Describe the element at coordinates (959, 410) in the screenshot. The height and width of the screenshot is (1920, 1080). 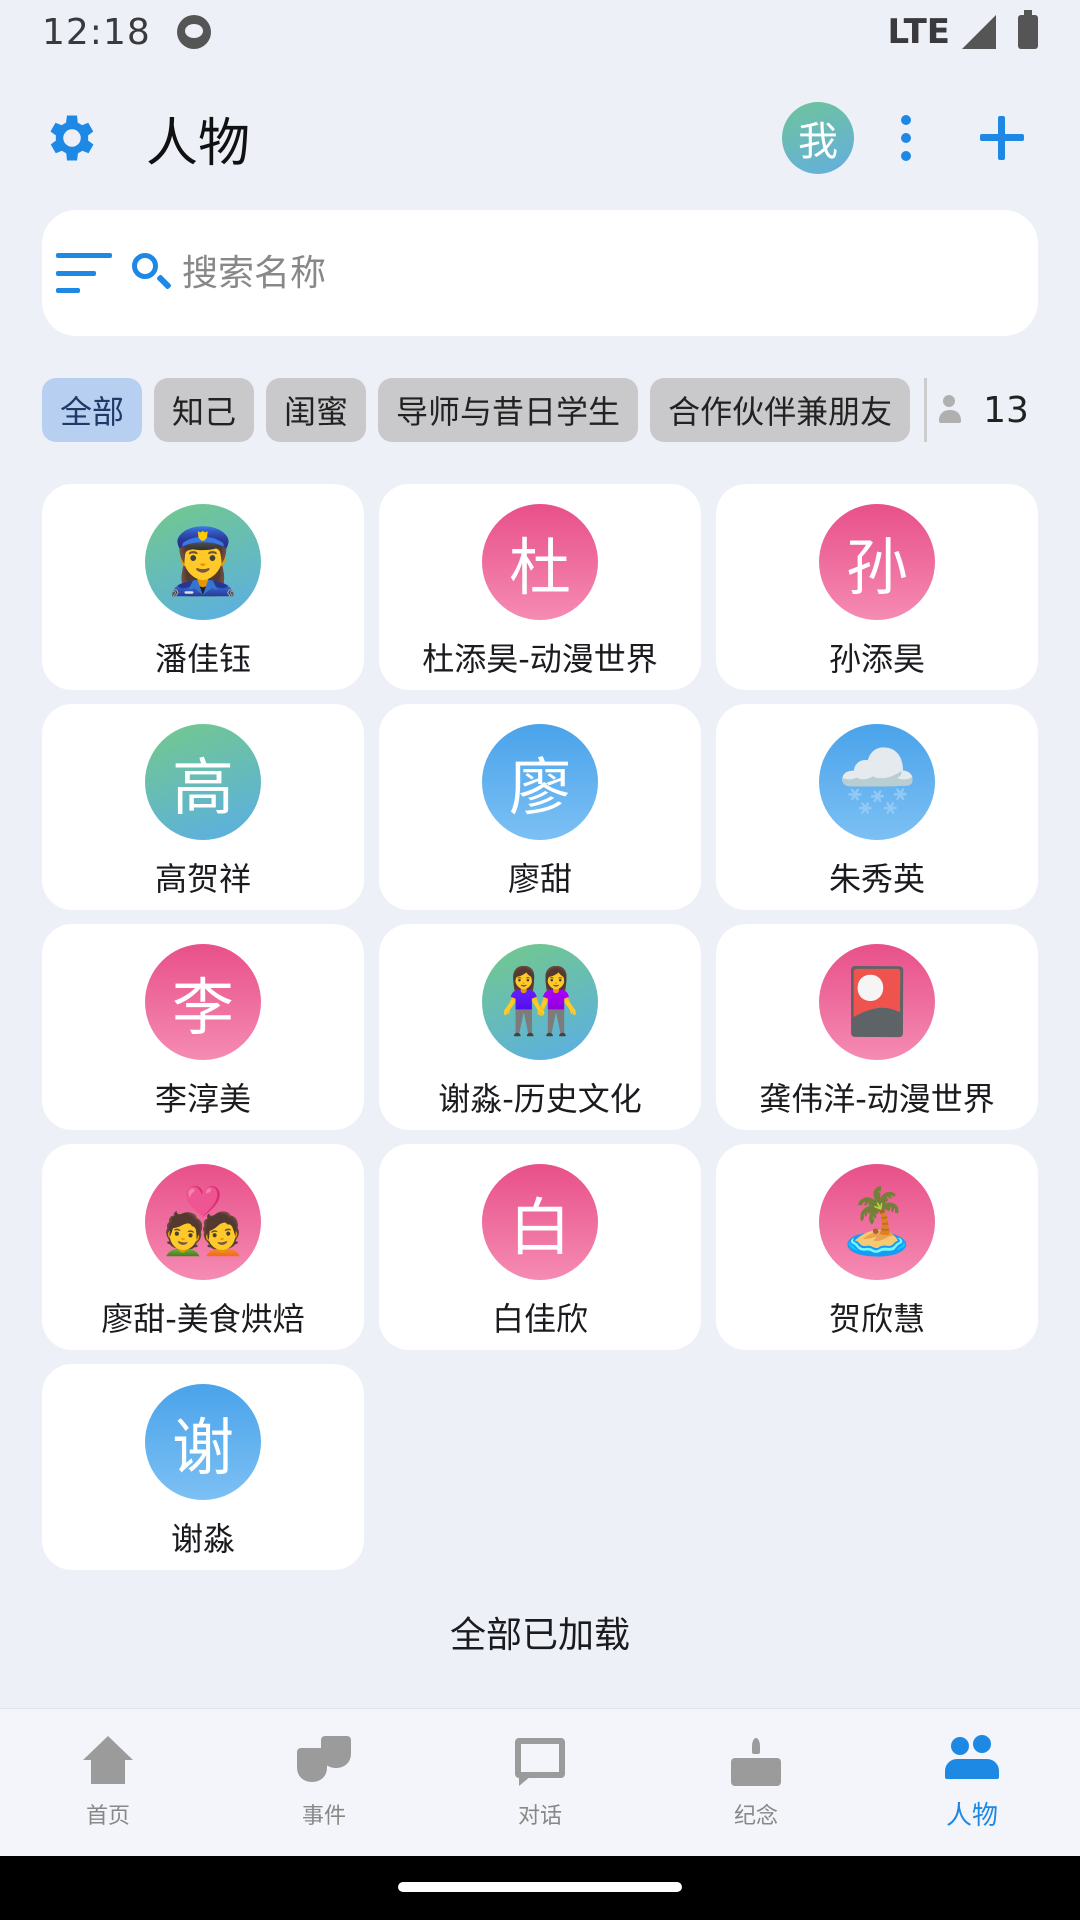
I see `people-count-icon` at that location.